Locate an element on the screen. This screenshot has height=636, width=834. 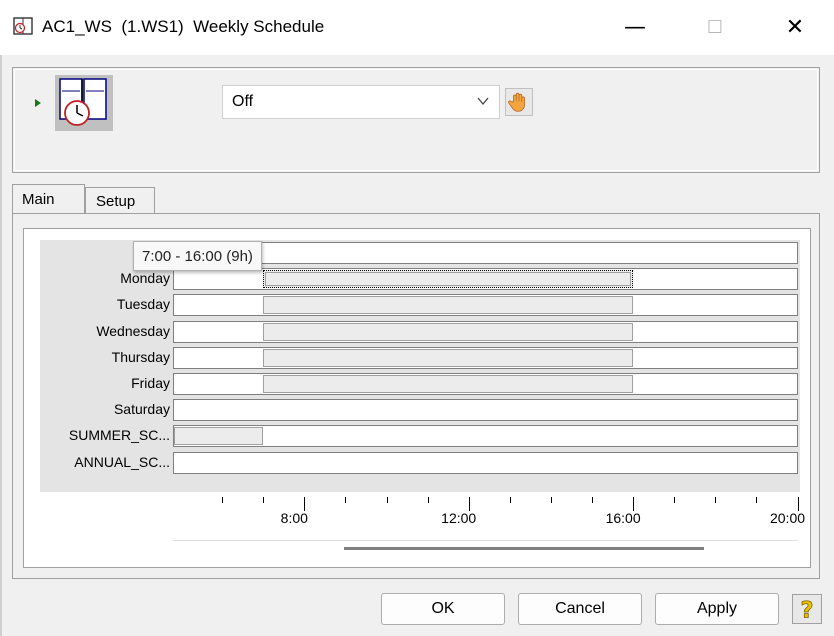
row-label: Friday is located at coordinates (150, 383).